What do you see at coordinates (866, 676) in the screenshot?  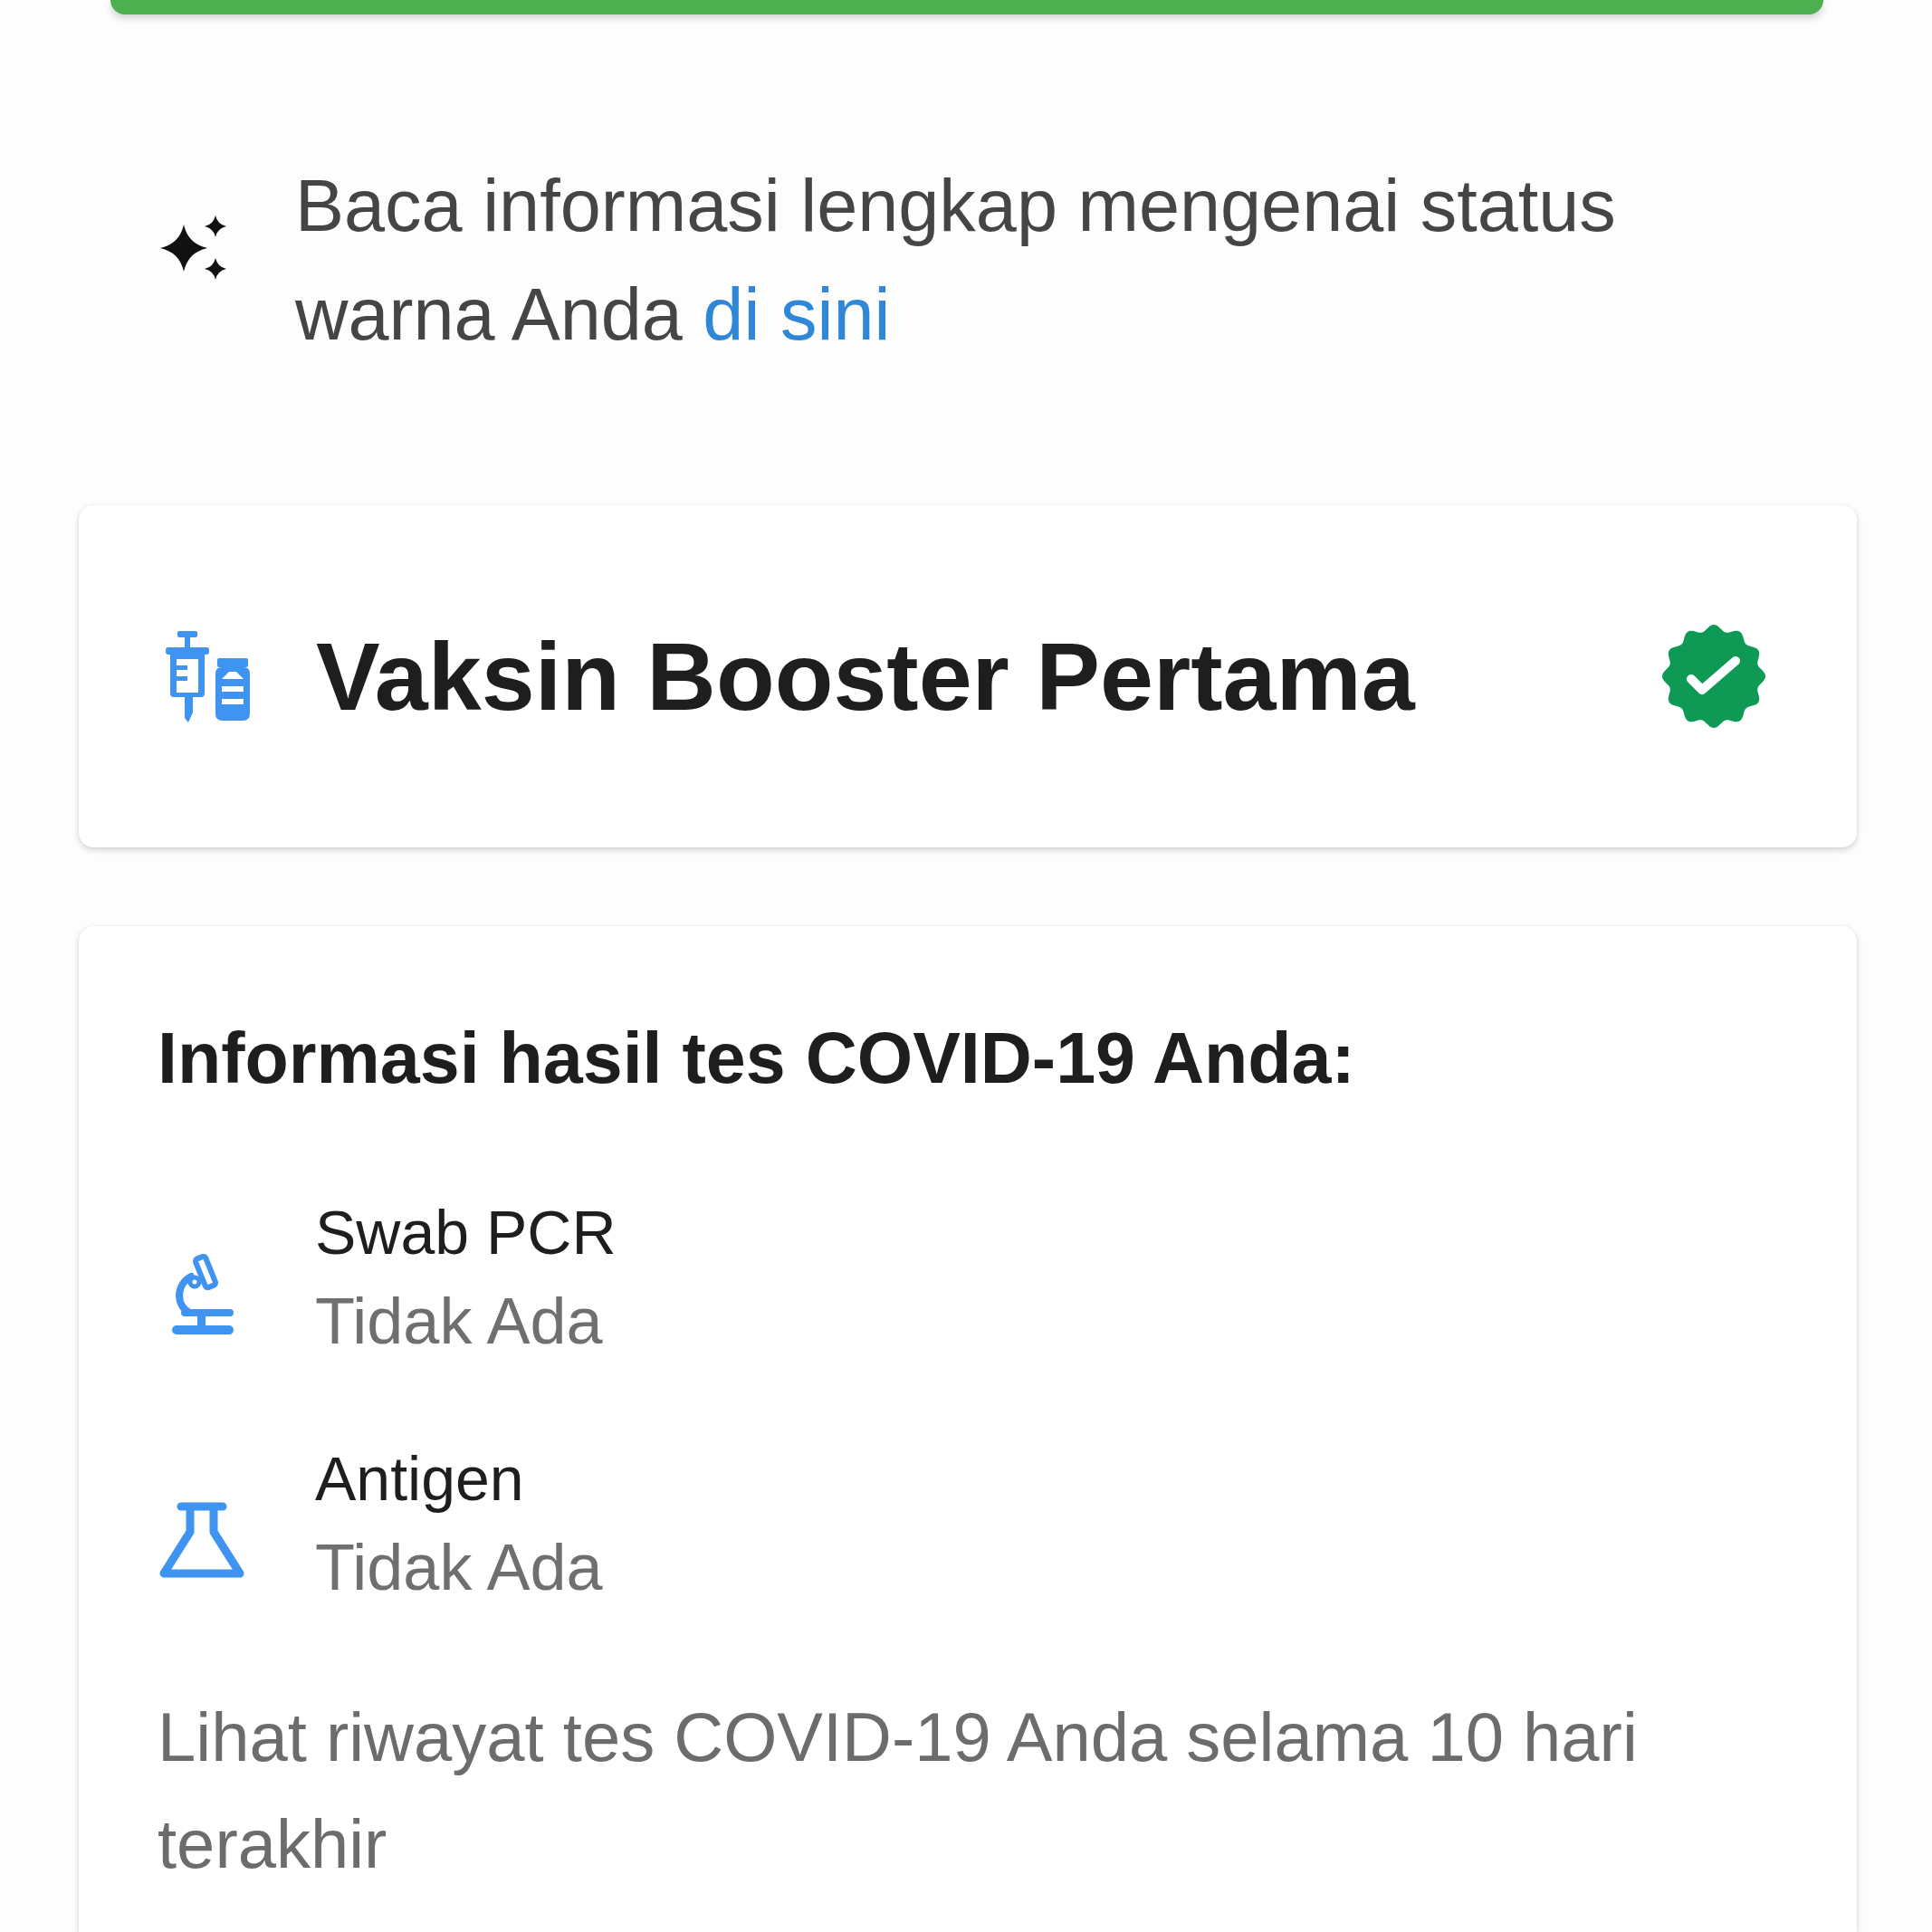 I see `vaccine-title: Vaksin Booster Pertama` at bounding box center [866, 676].